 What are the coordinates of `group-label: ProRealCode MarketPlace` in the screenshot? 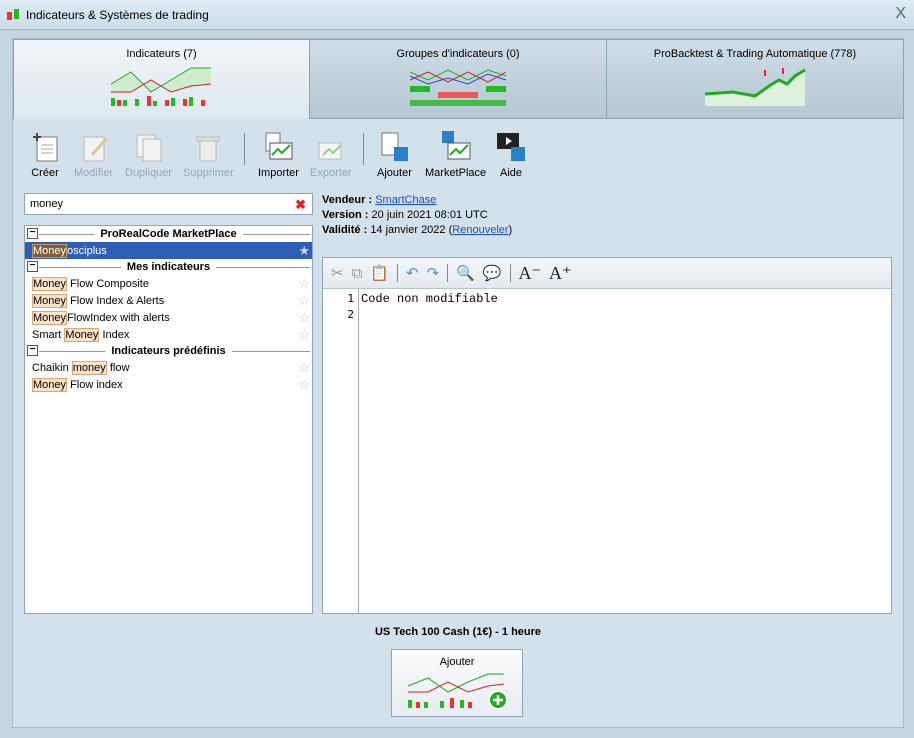 It's located at (168, 234).